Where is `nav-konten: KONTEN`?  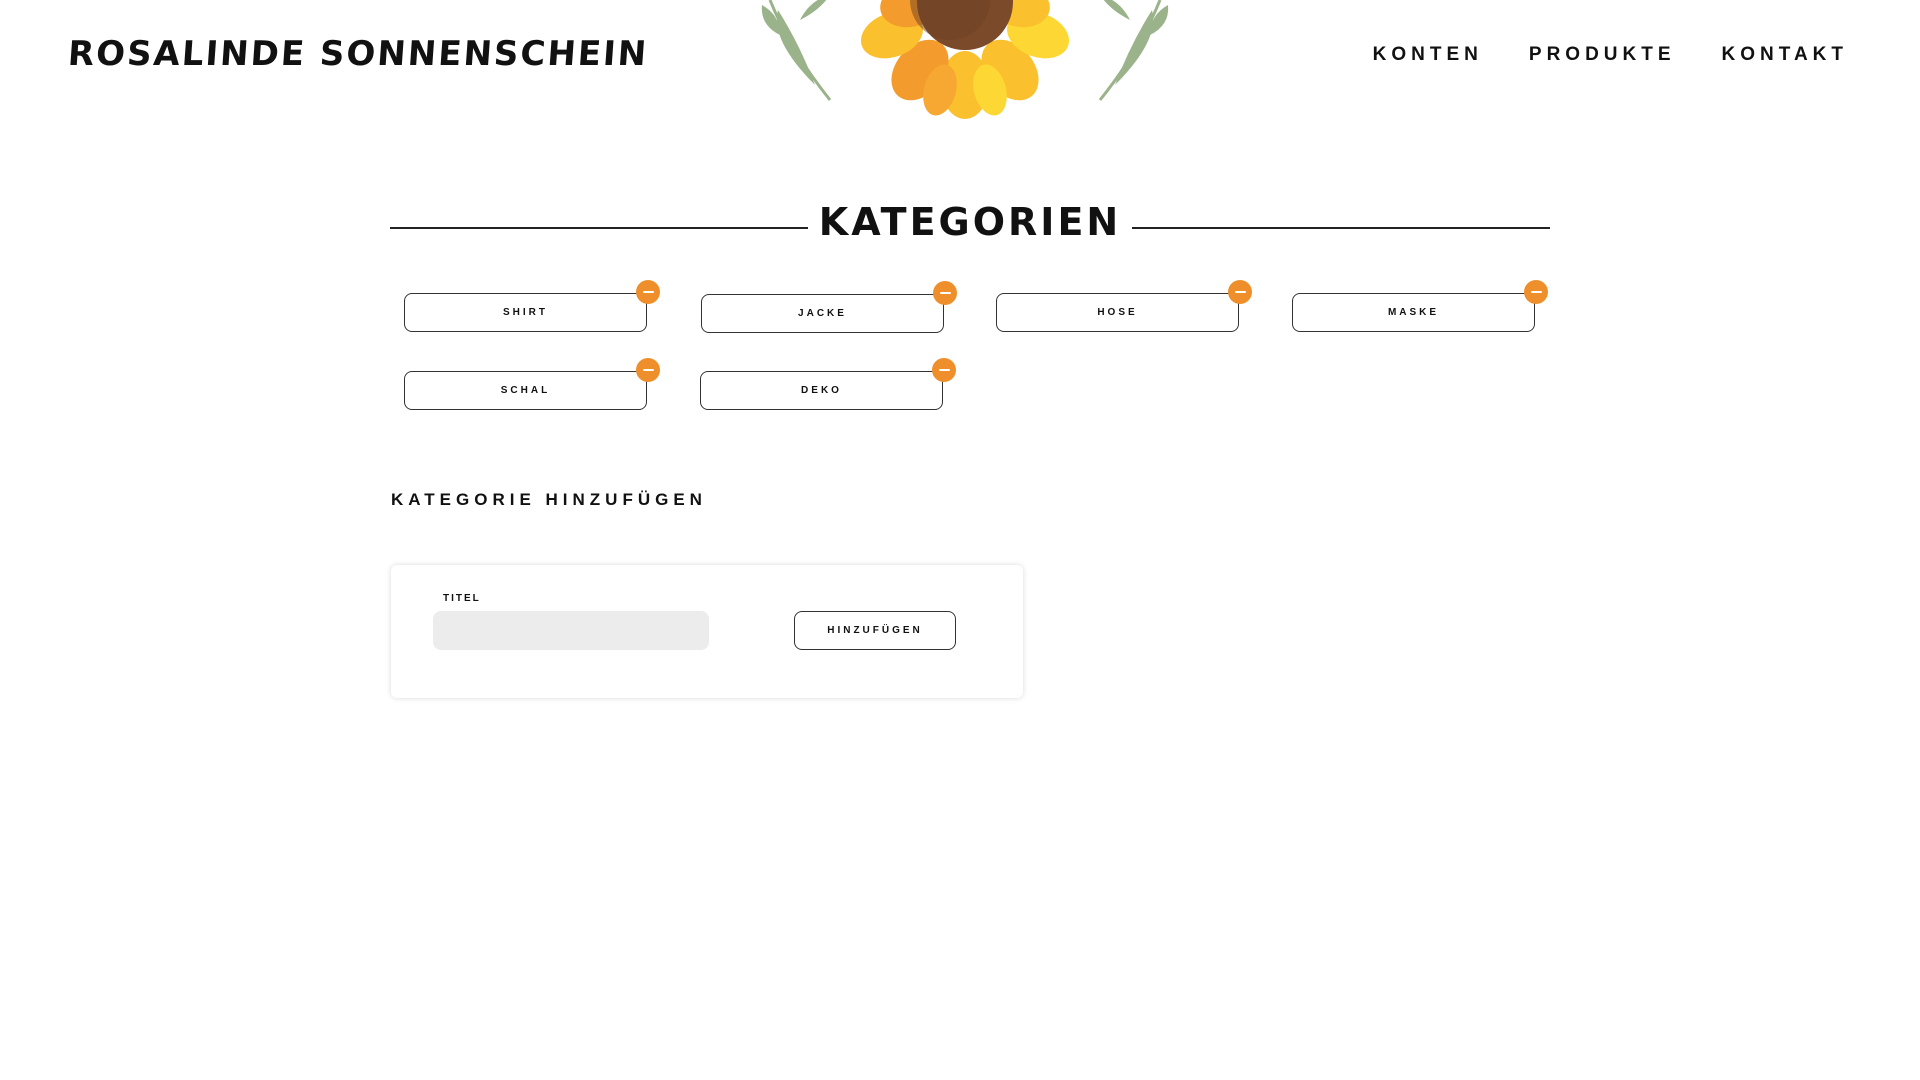
nav-konten: KONTEN is located at coordinates (1428, 55).